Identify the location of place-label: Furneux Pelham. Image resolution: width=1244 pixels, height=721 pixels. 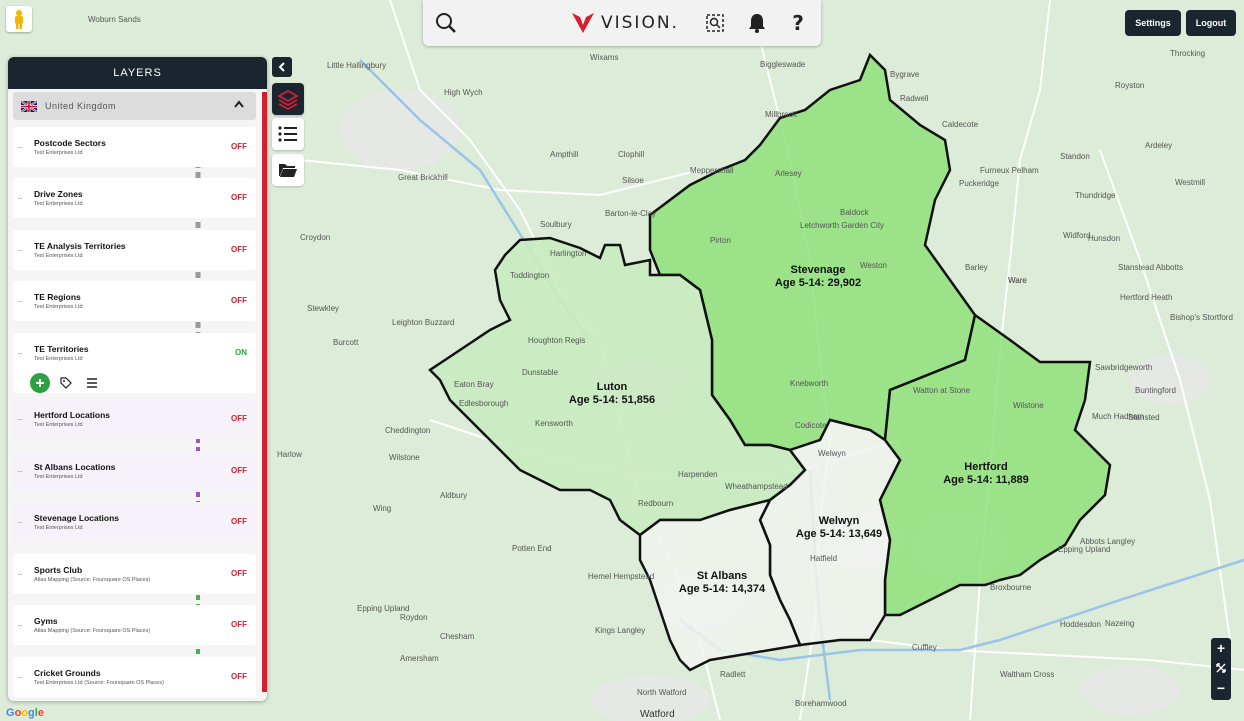
(1009, 170).